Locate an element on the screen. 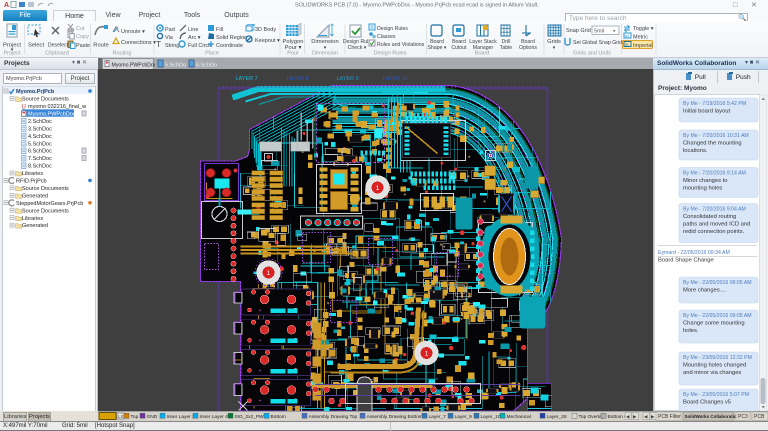 The image size is (768, 431). svg-text: Solid Region is located at coordinates (231, 38).